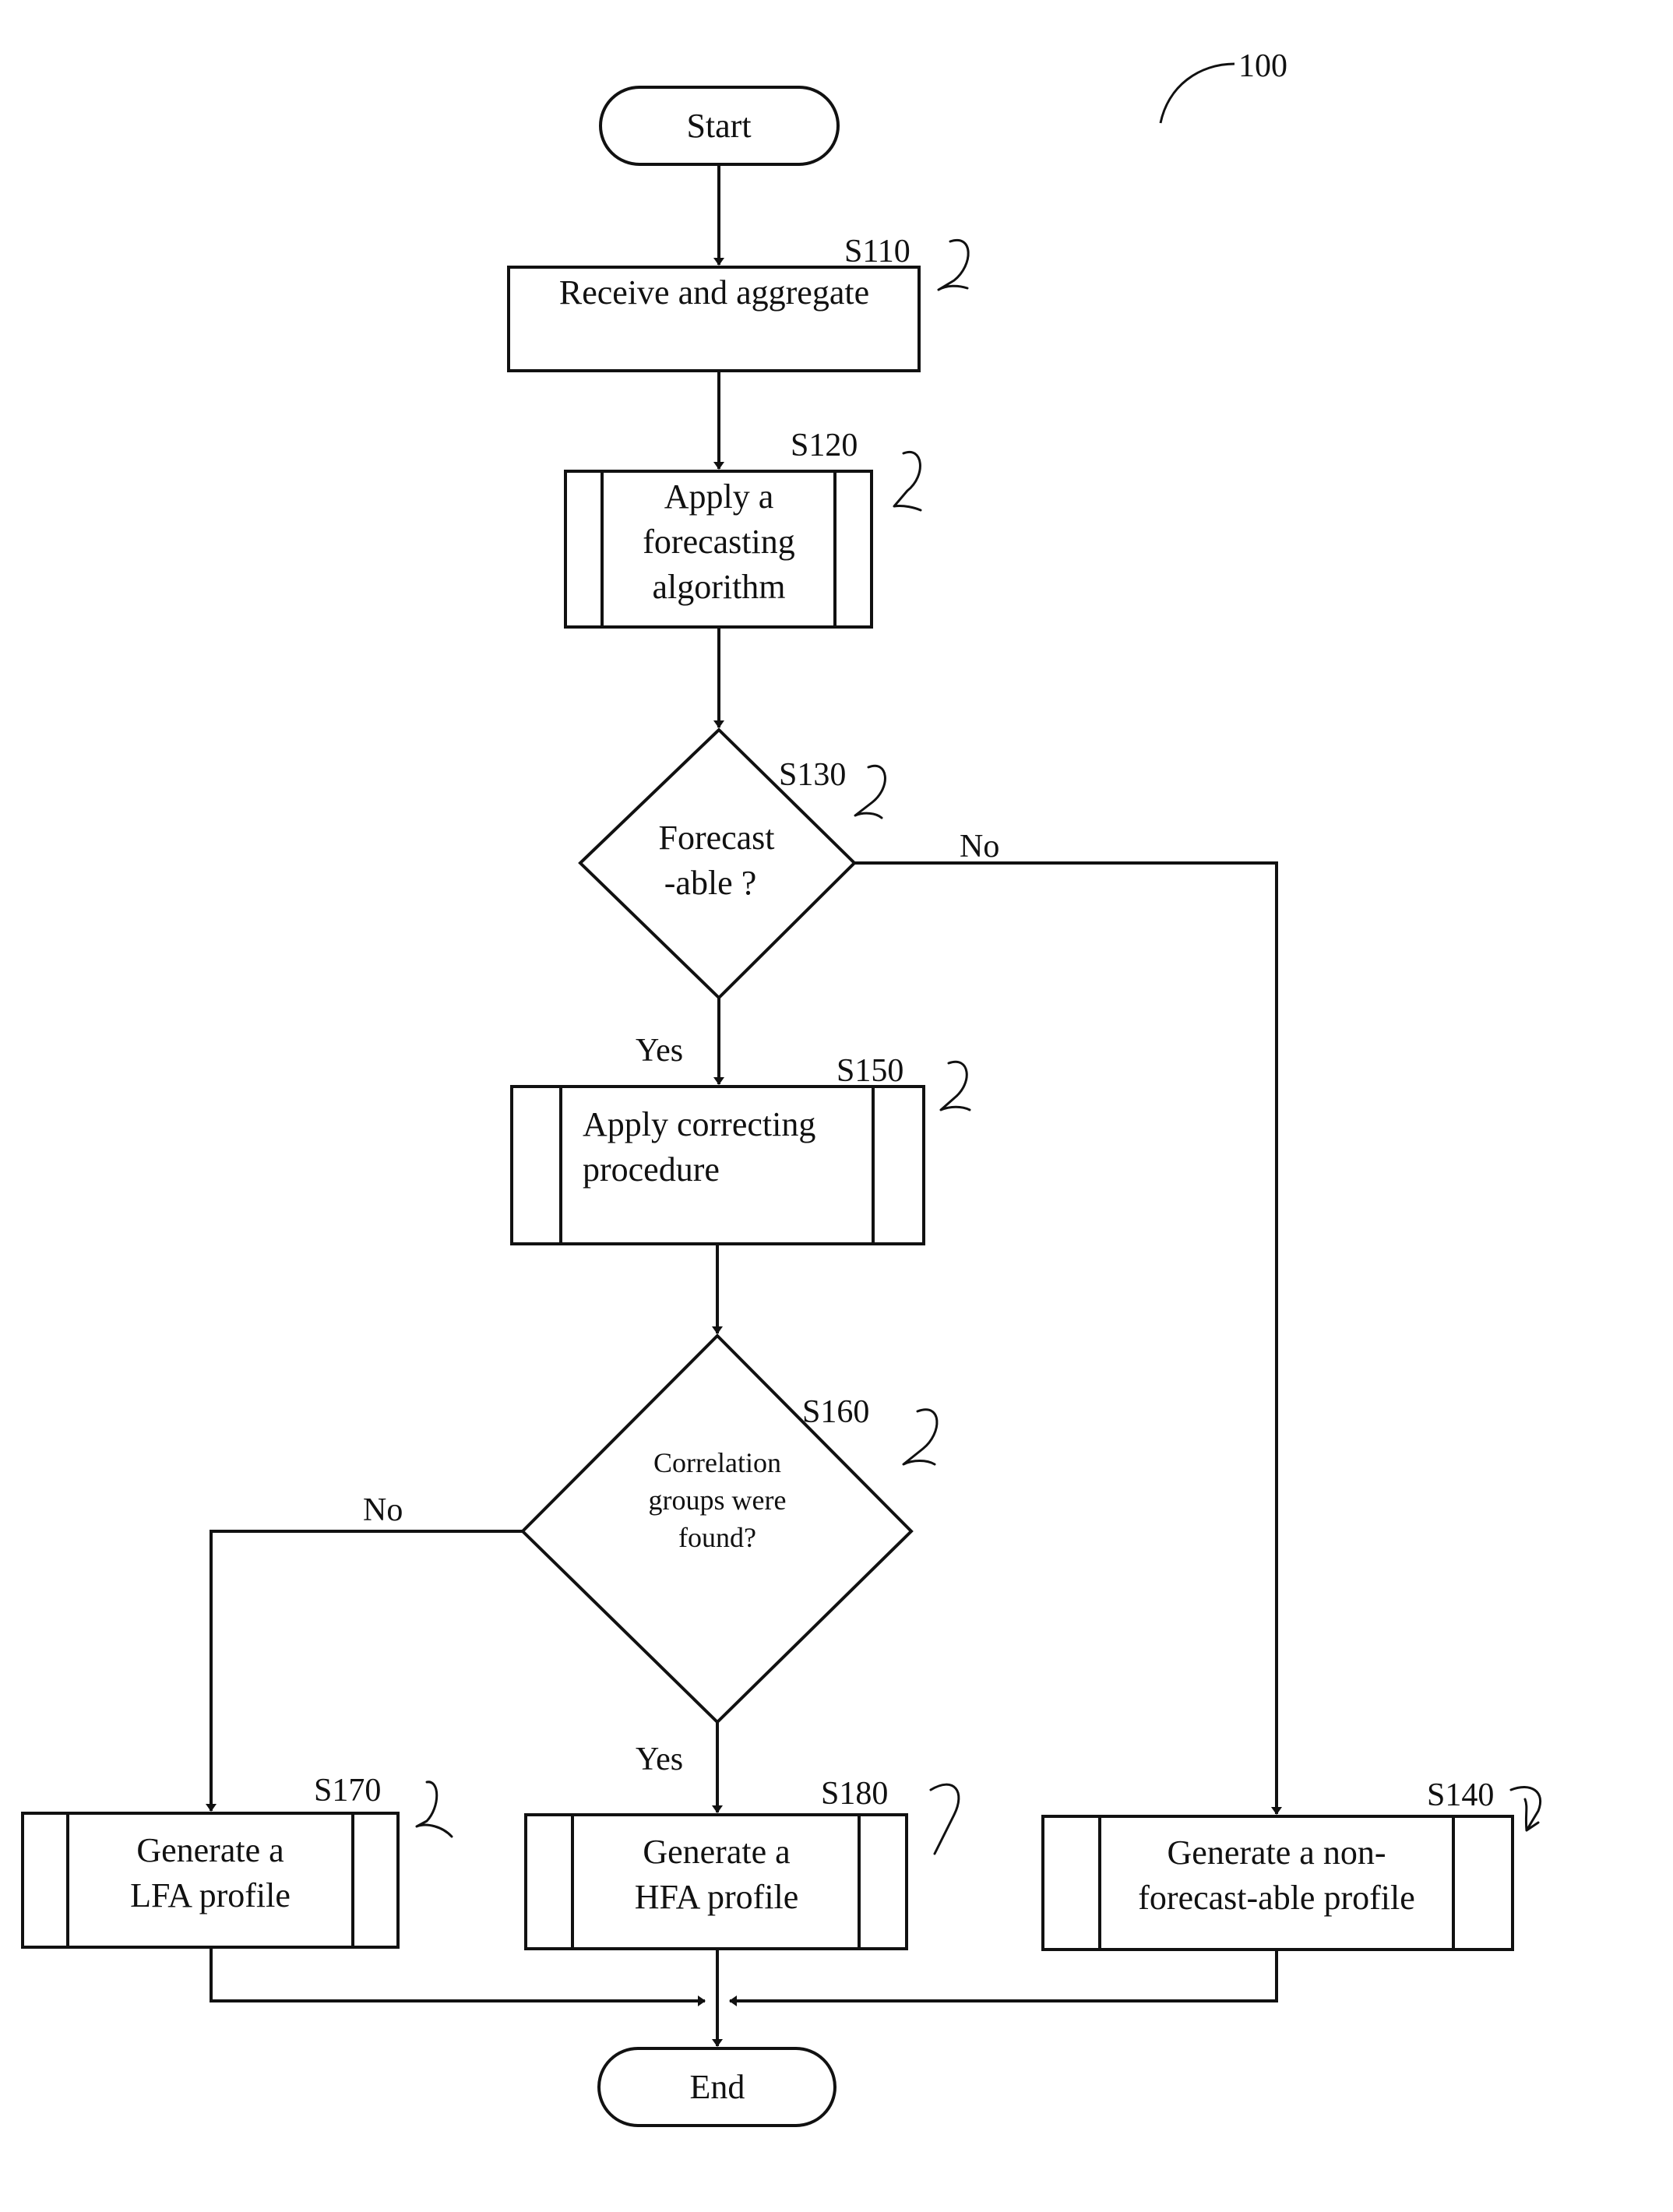 This screenshot has width=1673, height=2212. I want to click on step-s170-line-2: LFA profile, so click(210, 1895).